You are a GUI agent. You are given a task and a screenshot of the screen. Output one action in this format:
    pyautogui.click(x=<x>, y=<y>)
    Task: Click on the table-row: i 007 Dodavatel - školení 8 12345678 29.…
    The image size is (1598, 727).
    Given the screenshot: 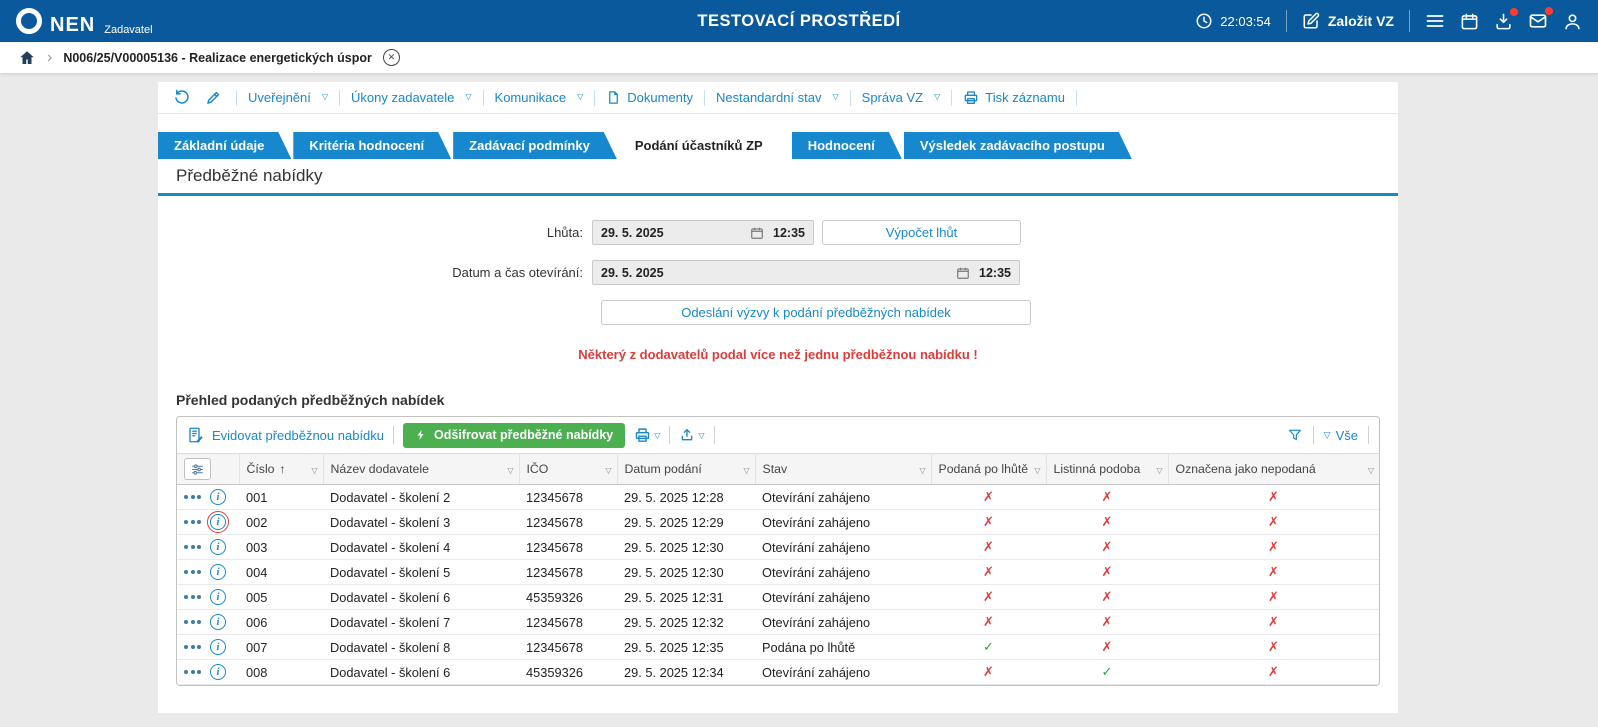 What is the action you would take?
    pyautogui.click(x=778, y=647)
    